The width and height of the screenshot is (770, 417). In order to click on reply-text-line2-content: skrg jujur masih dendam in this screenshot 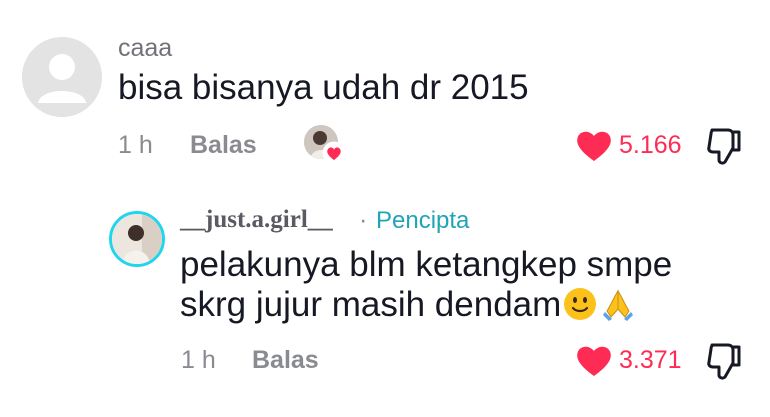, I will do `click(371, 304)`.